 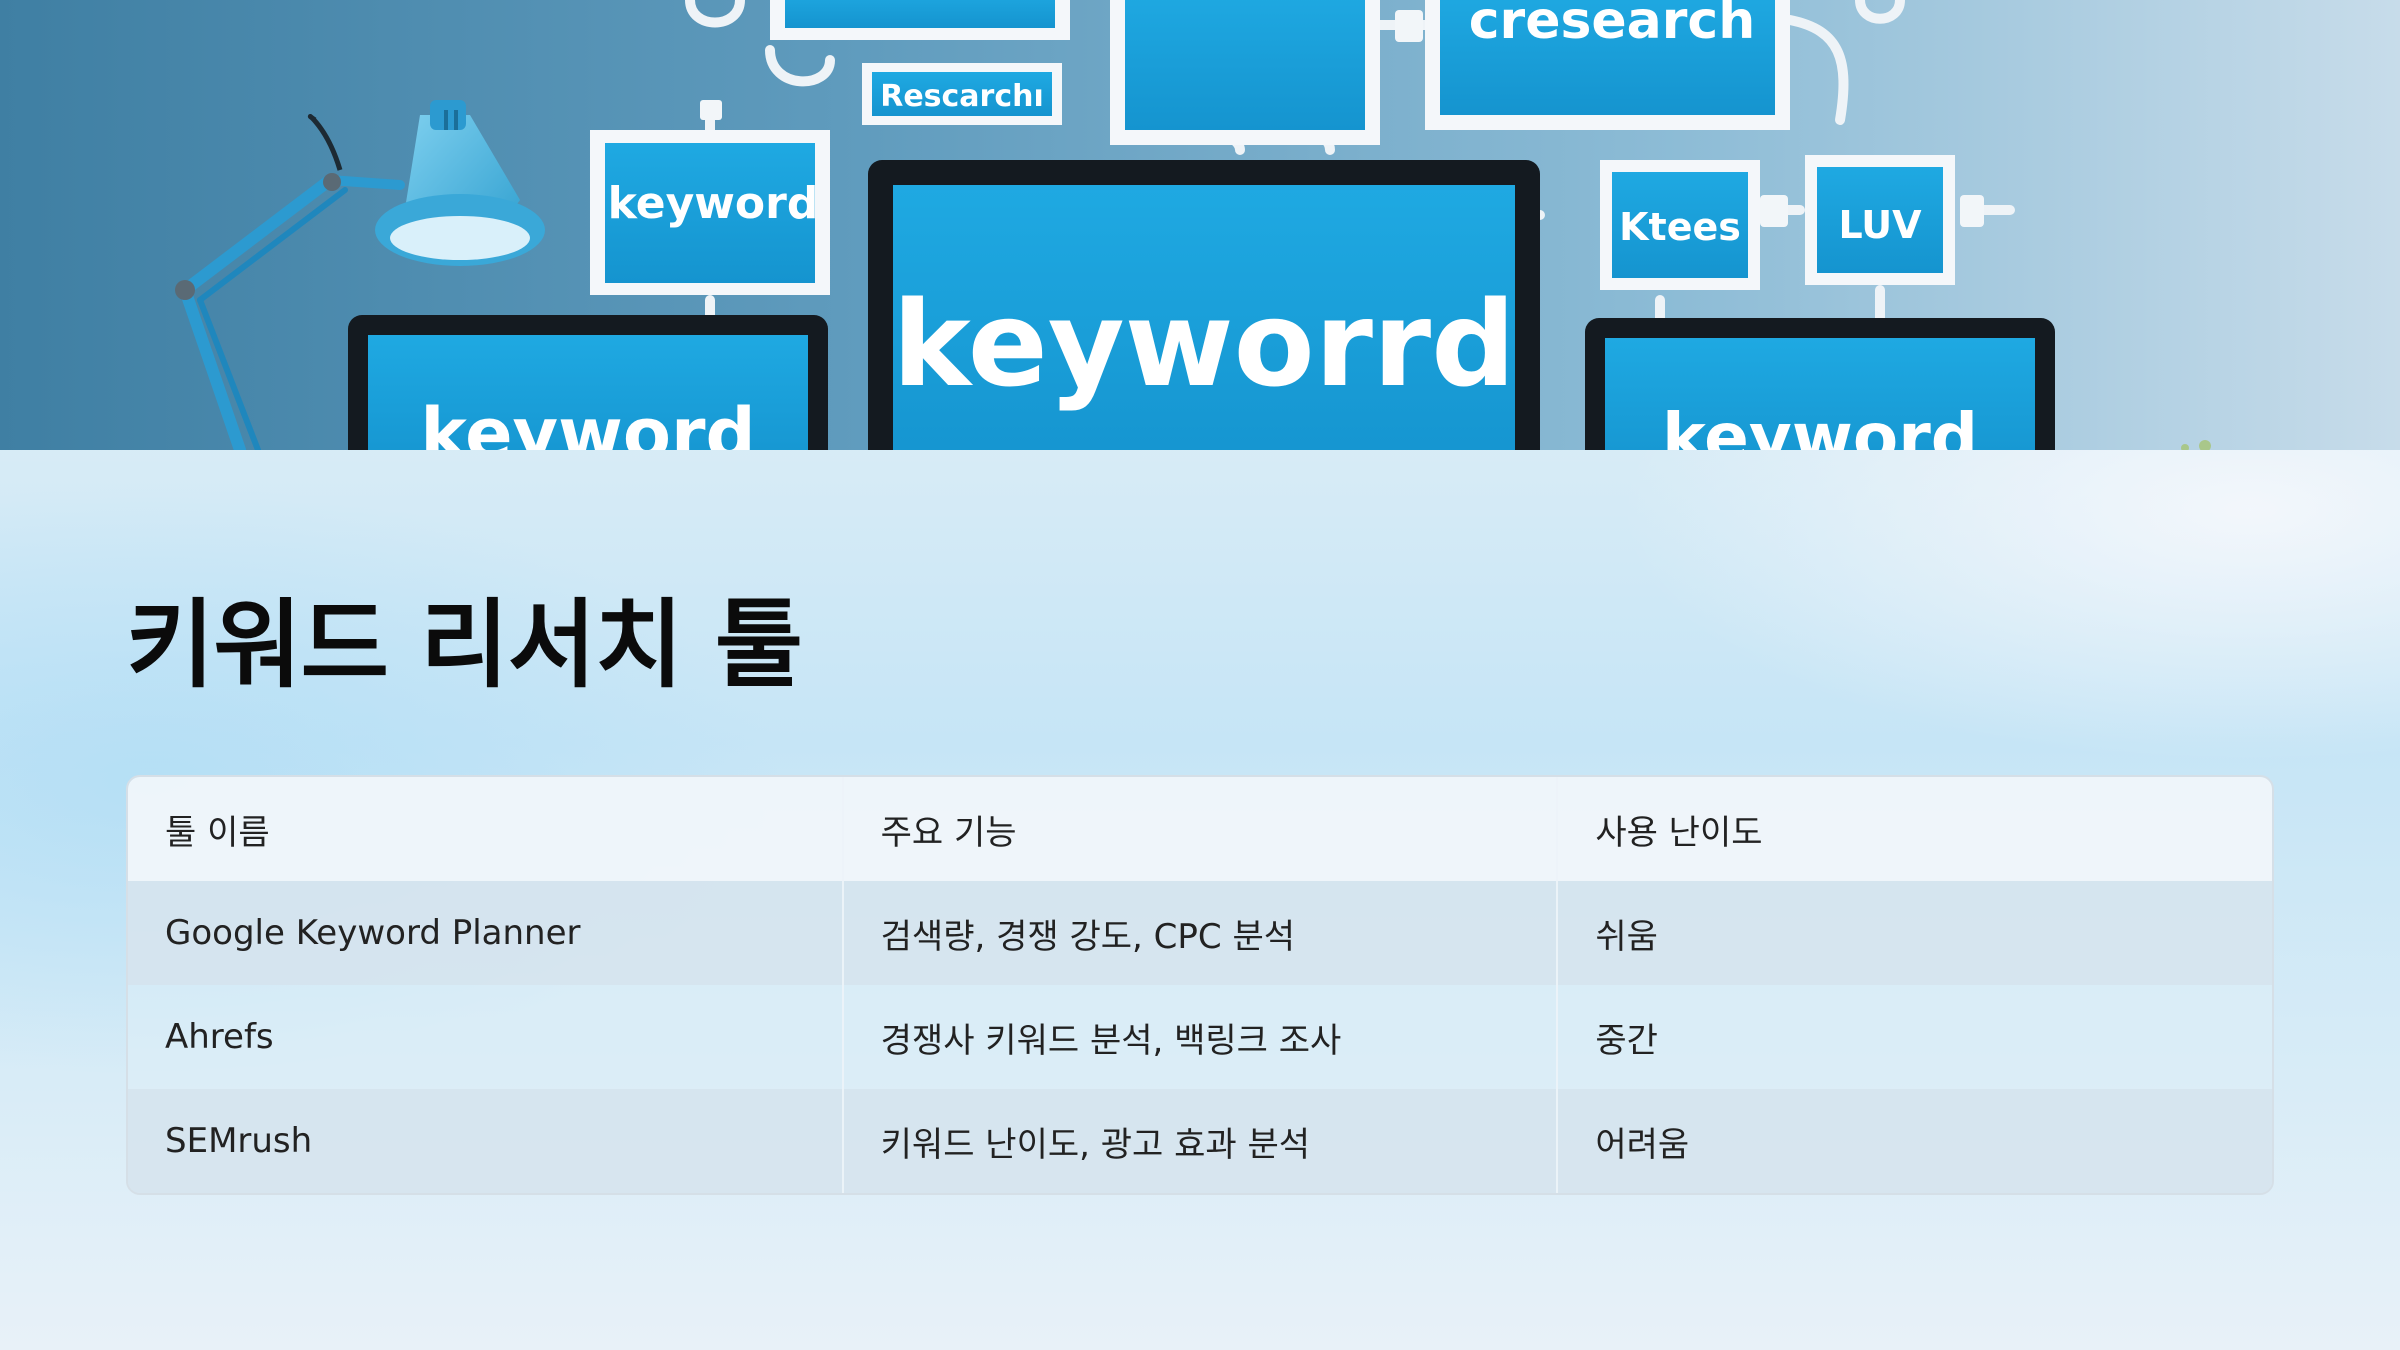 I want to click on cell-difficulty: 어려움, so click(x=1914, y=1141).